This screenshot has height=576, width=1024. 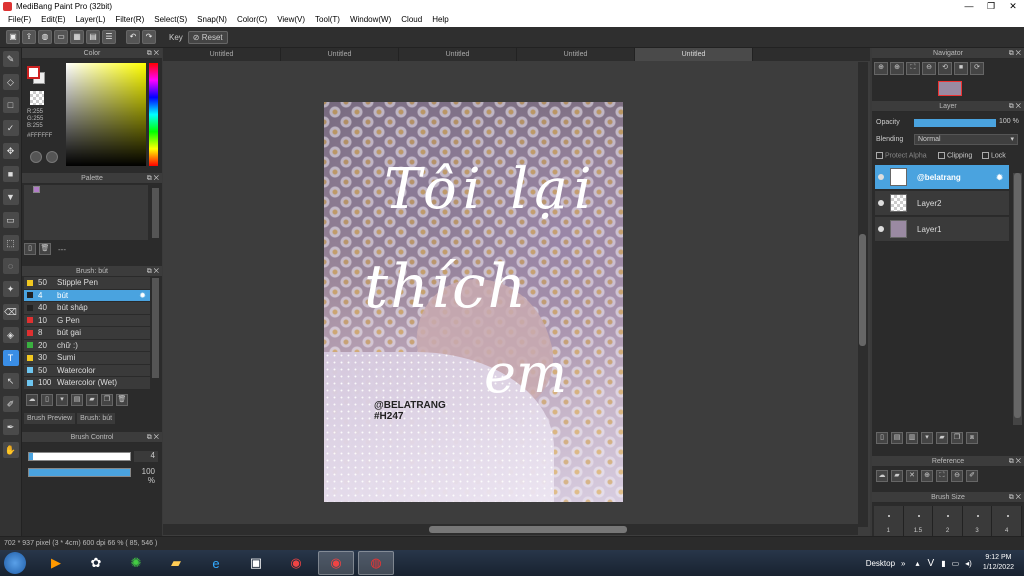 I want to click on layer-folder-icon: ▰, so click(x=942, y=438).